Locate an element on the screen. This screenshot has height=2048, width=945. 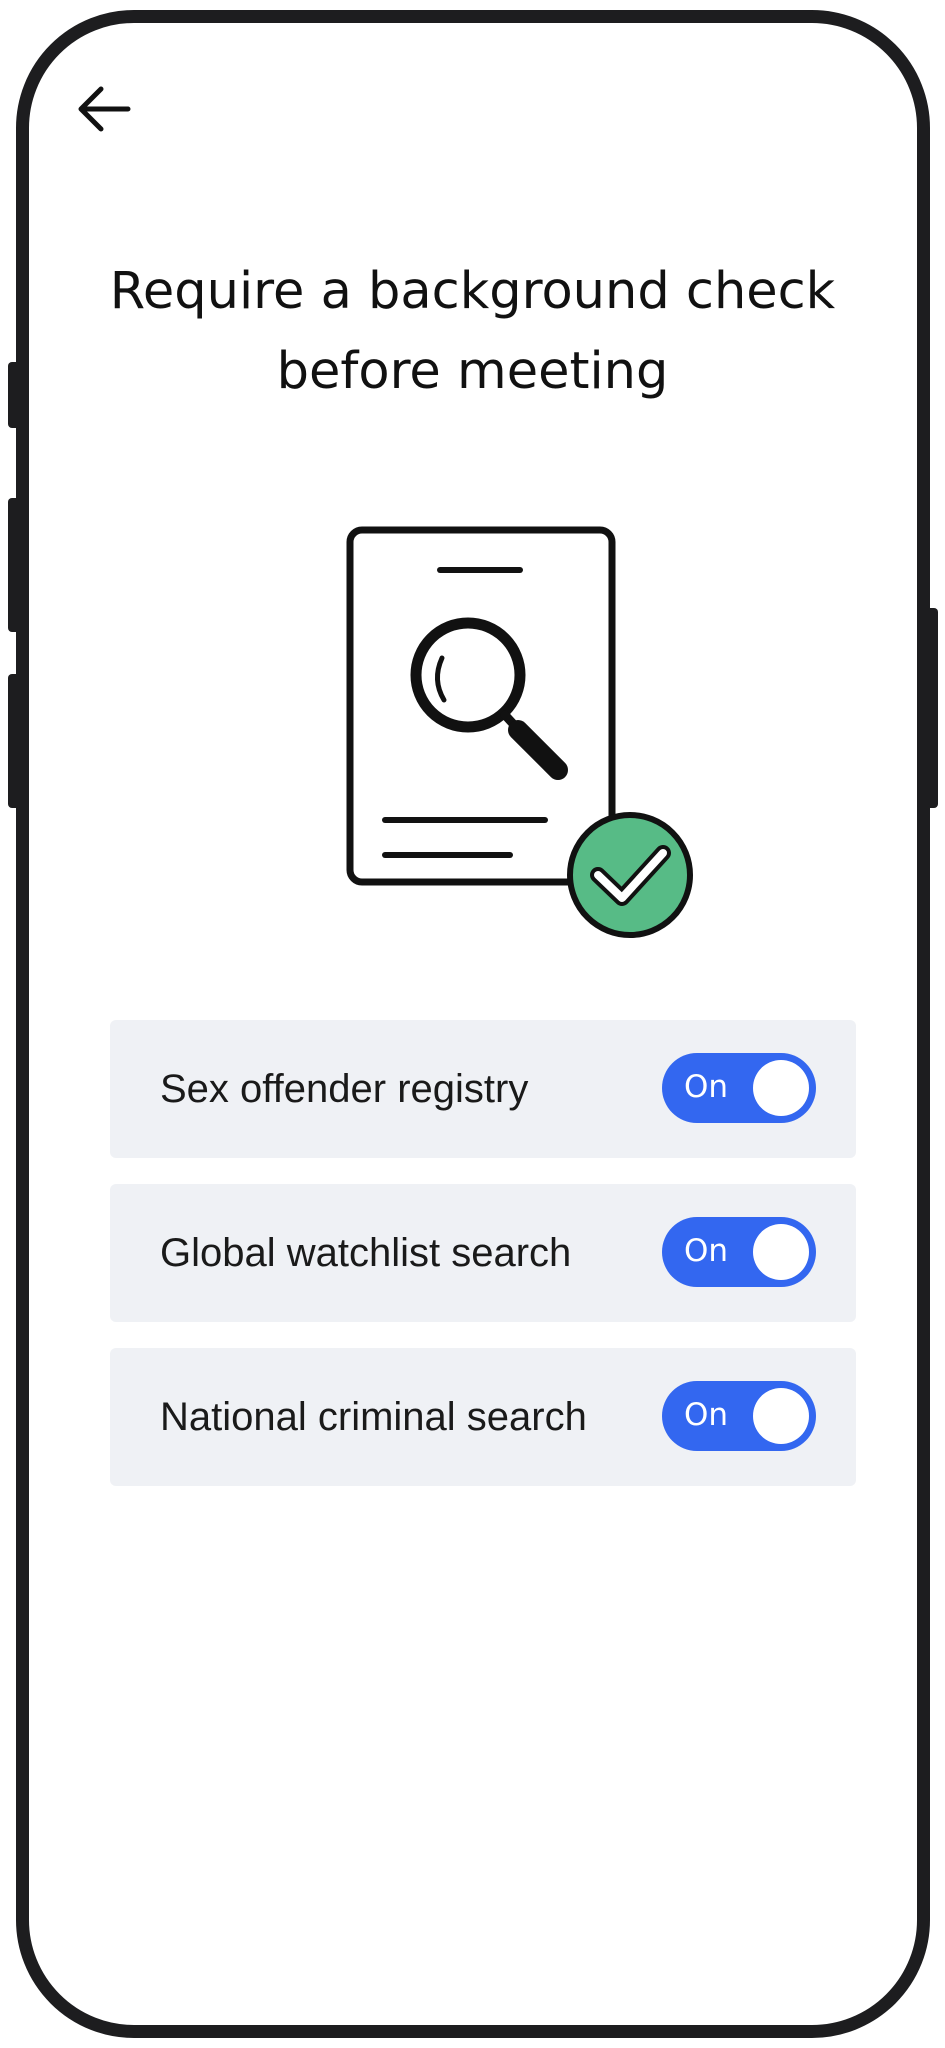
document-search-check-icon is located at coordinates (519, 732).